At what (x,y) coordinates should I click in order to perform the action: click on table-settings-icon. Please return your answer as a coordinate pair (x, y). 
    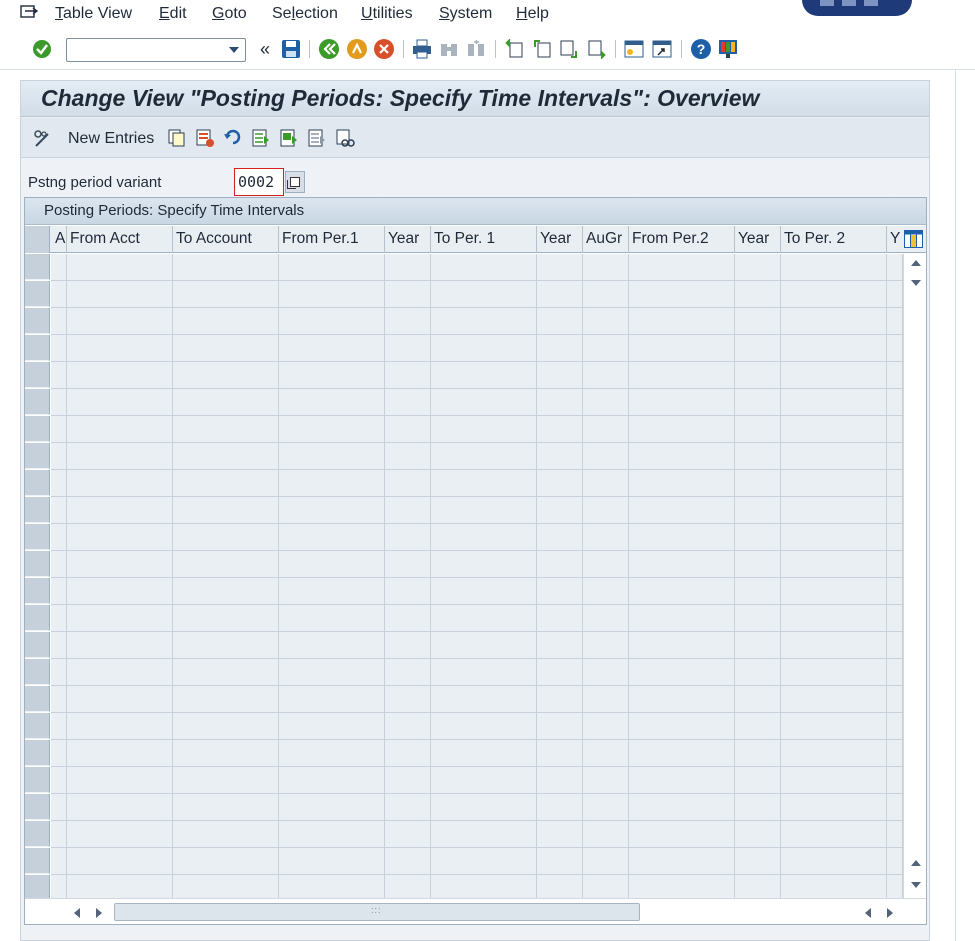
    Looking at the image, I should click on (913, 239).